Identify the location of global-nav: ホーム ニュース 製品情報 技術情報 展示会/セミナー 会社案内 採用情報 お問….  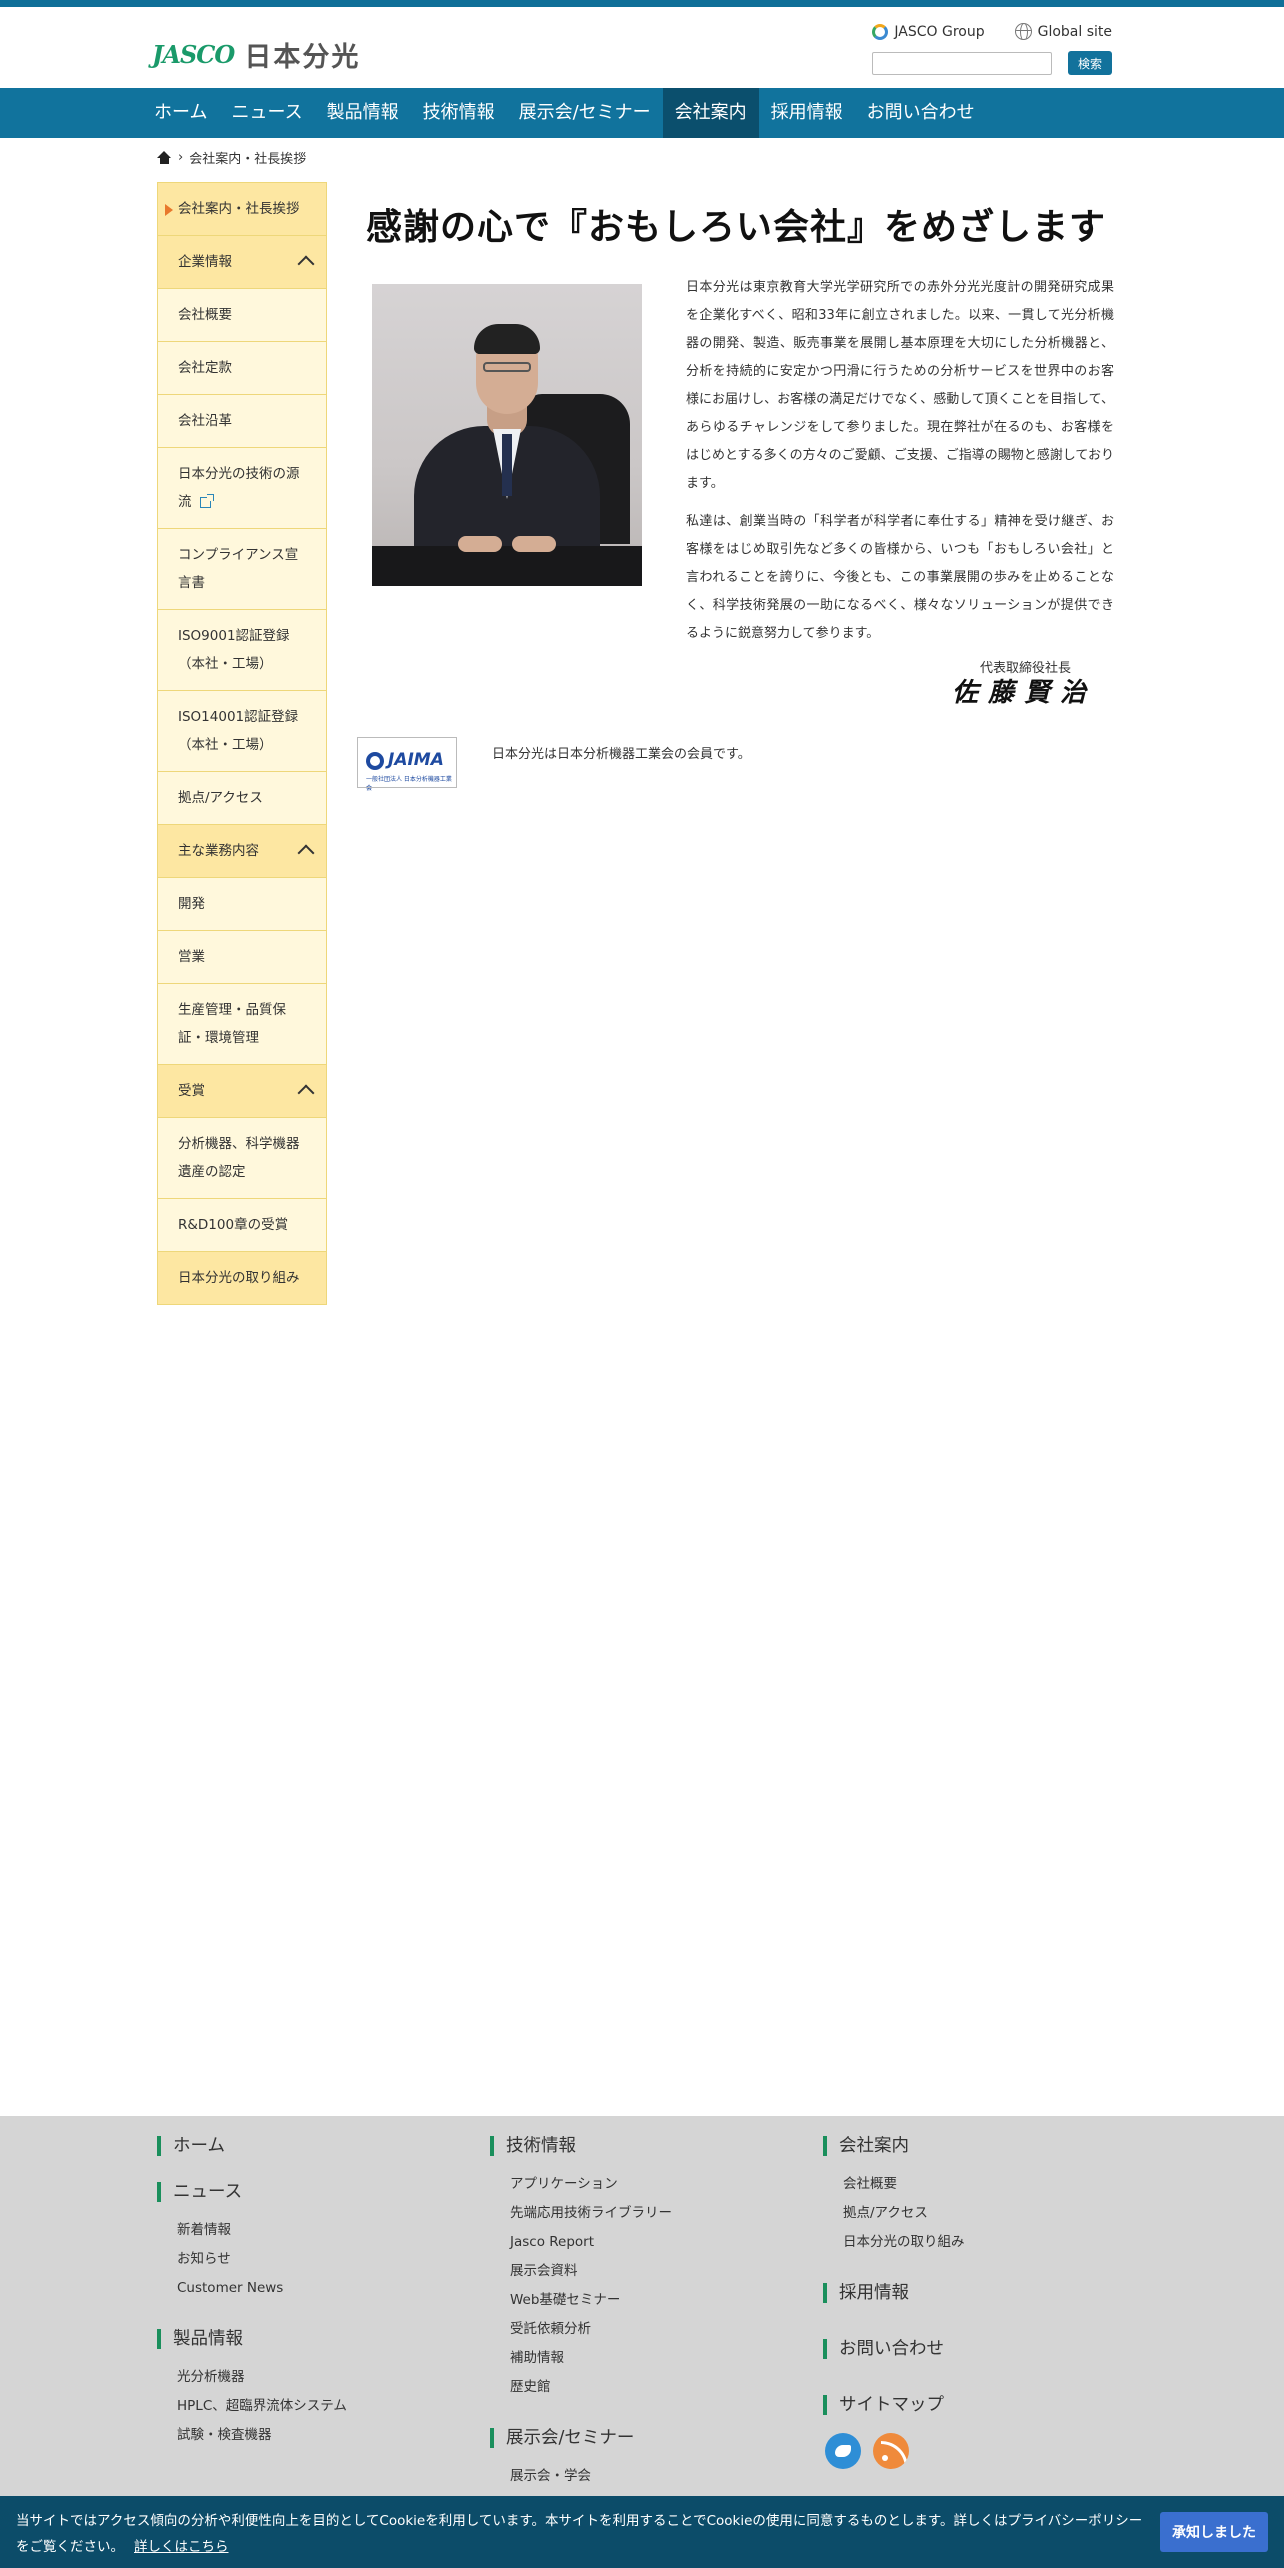
(642, 113).